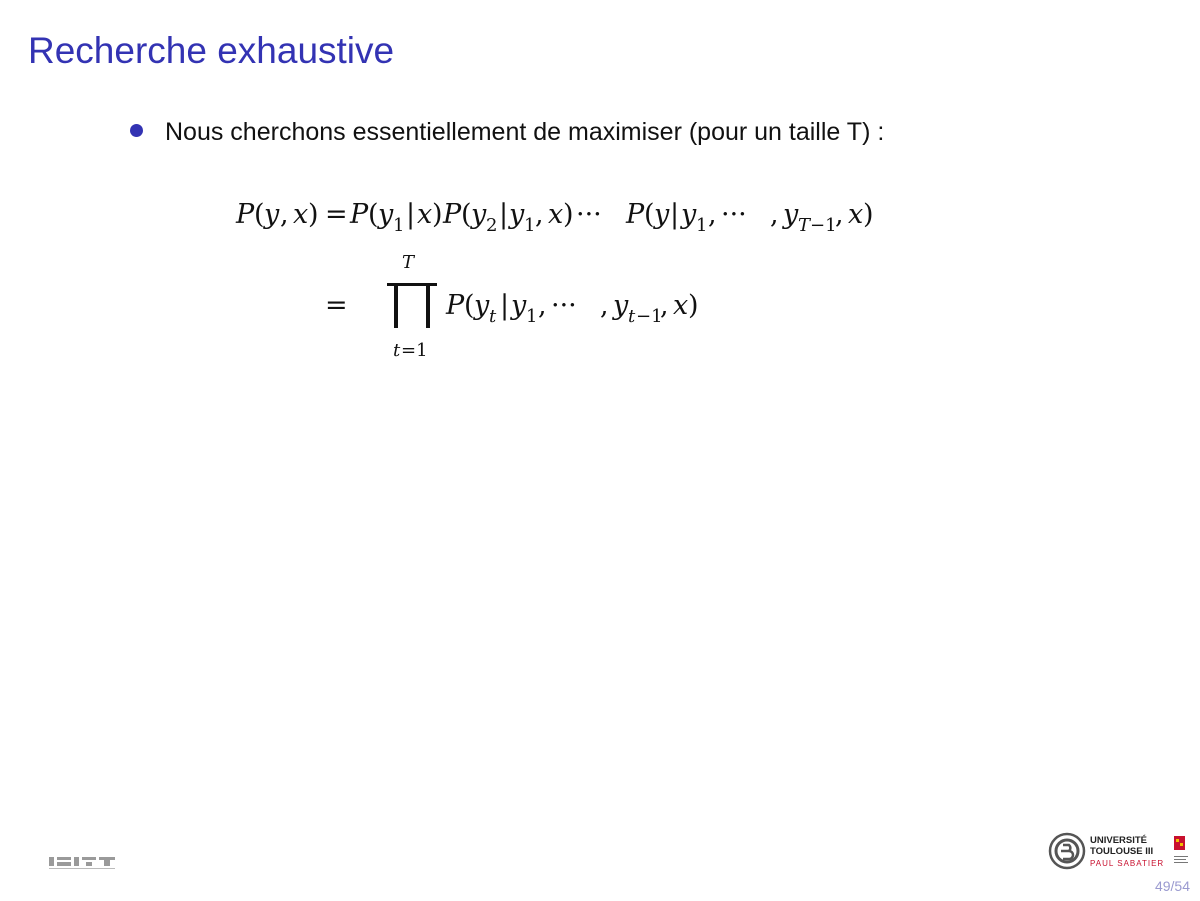  What do you see at coordinates (82, 863) in the screenshot?
I see `irit-logo` at bounding box center [82, 863].